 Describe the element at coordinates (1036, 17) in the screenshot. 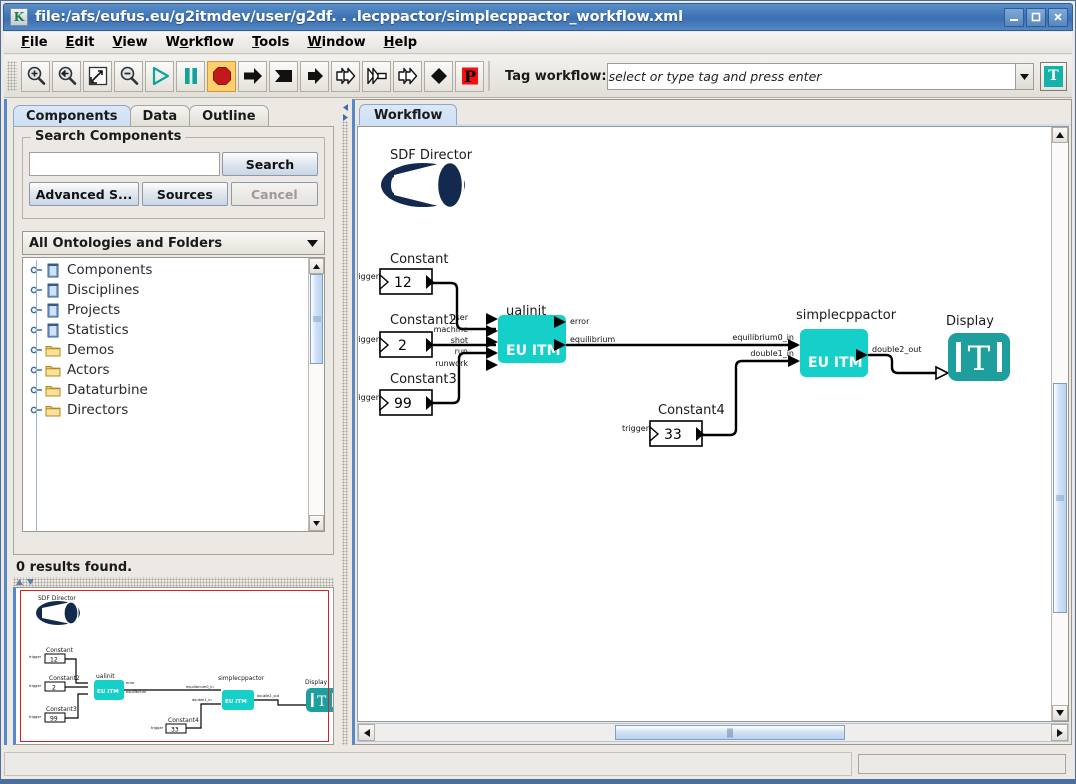

I see `maximize-button` at that location.